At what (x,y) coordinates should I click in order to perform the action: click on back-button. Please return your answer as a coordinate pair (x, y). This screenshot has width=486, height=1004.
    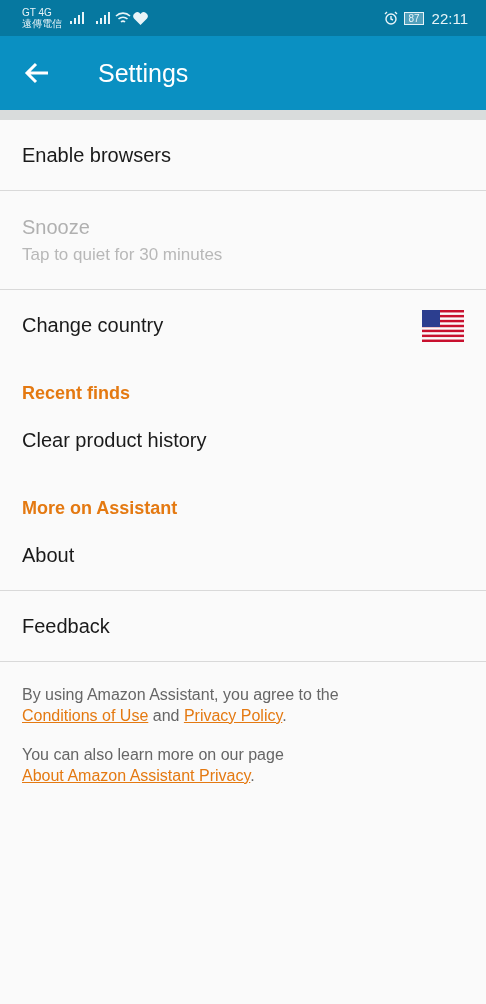
    Looking at the image, I should click on (37, 73).